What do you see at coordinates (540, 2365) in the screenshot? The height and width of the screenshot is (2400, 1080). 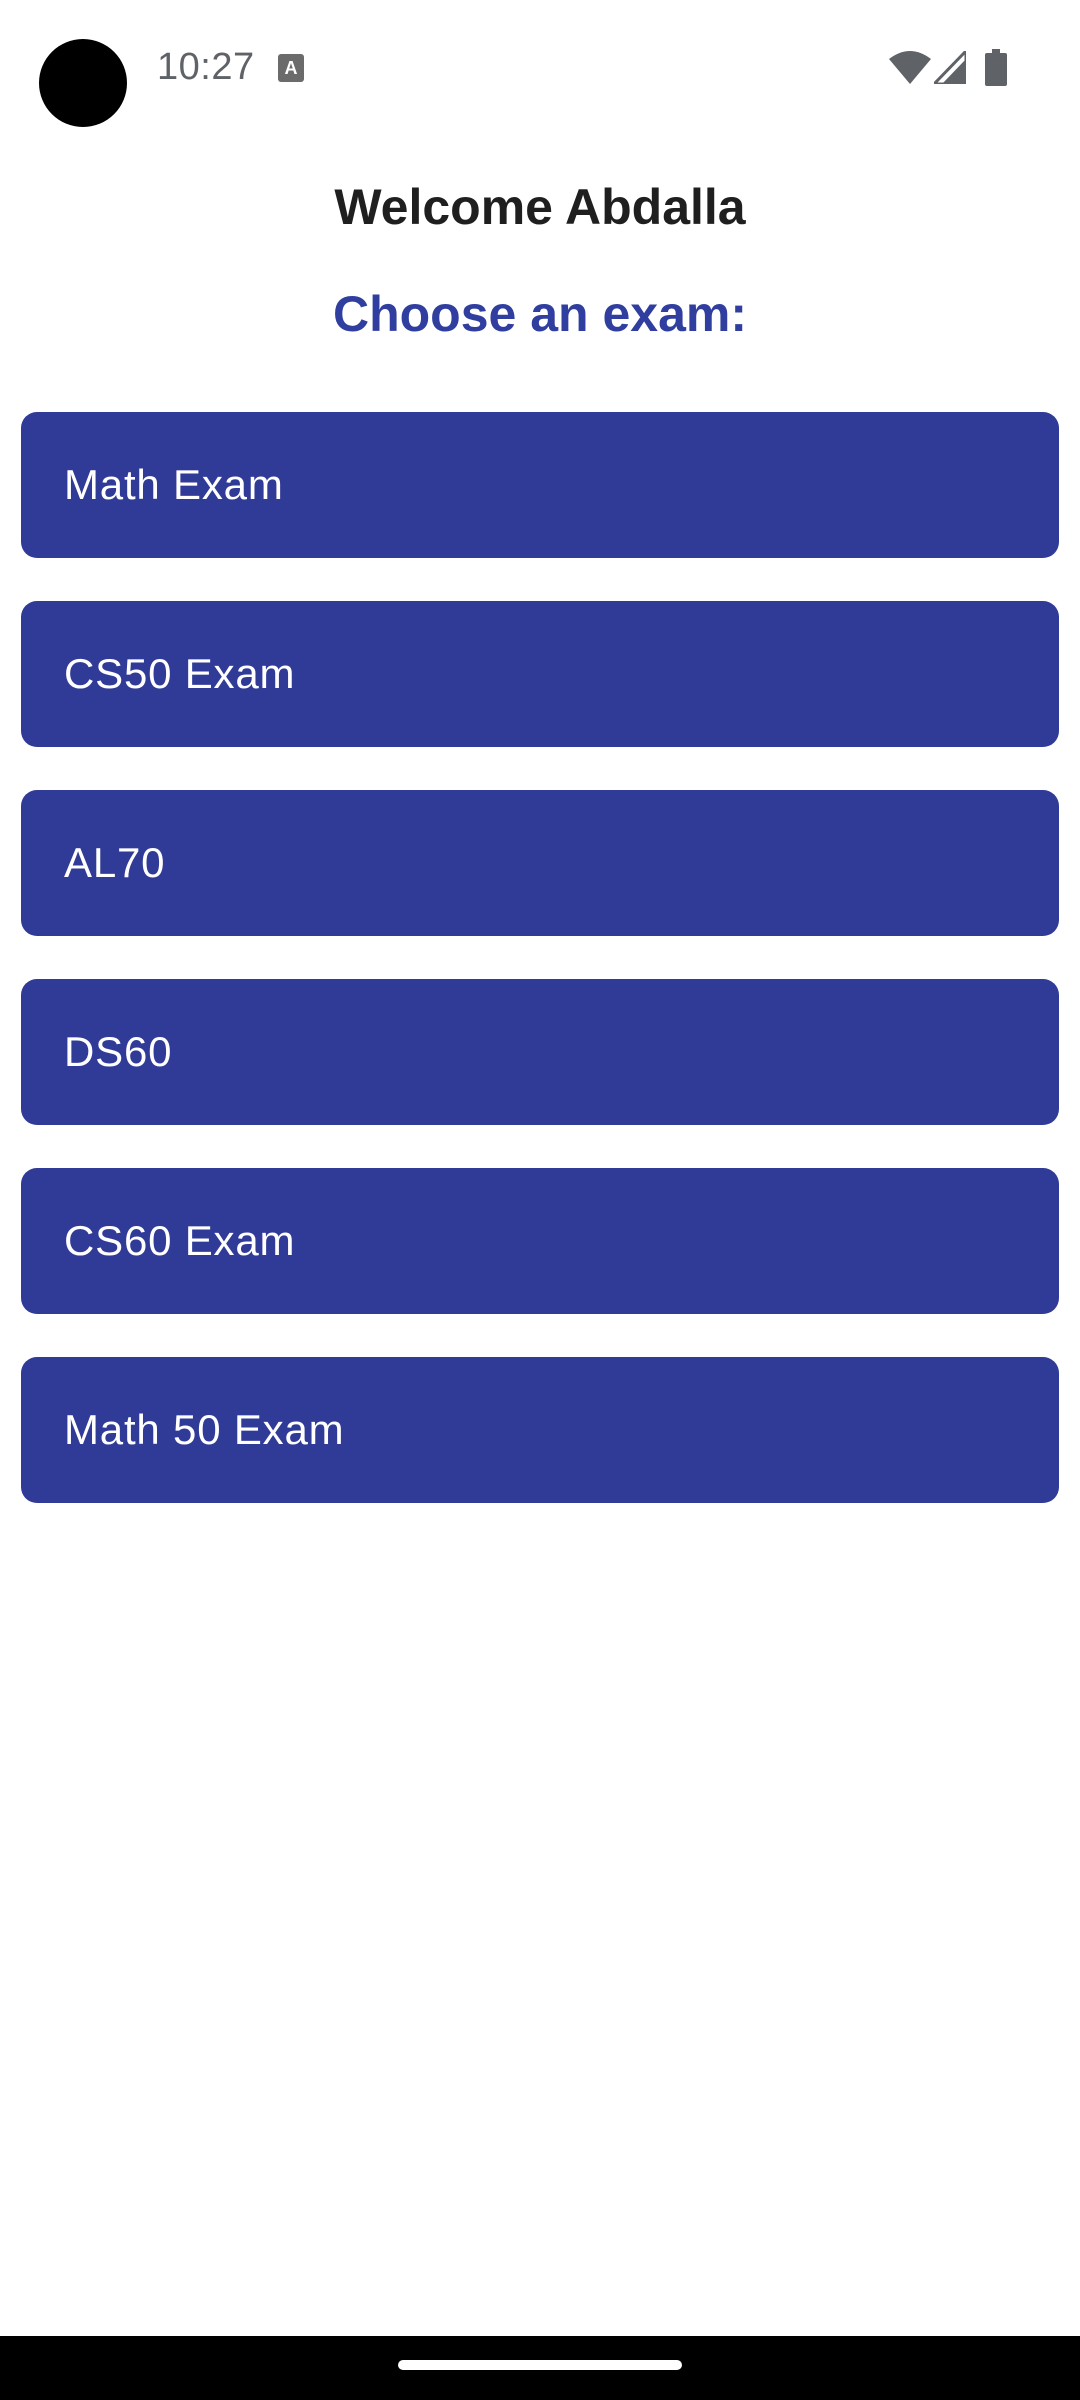 I see `home-gesture-handle` at bounding box center [540, 2365].